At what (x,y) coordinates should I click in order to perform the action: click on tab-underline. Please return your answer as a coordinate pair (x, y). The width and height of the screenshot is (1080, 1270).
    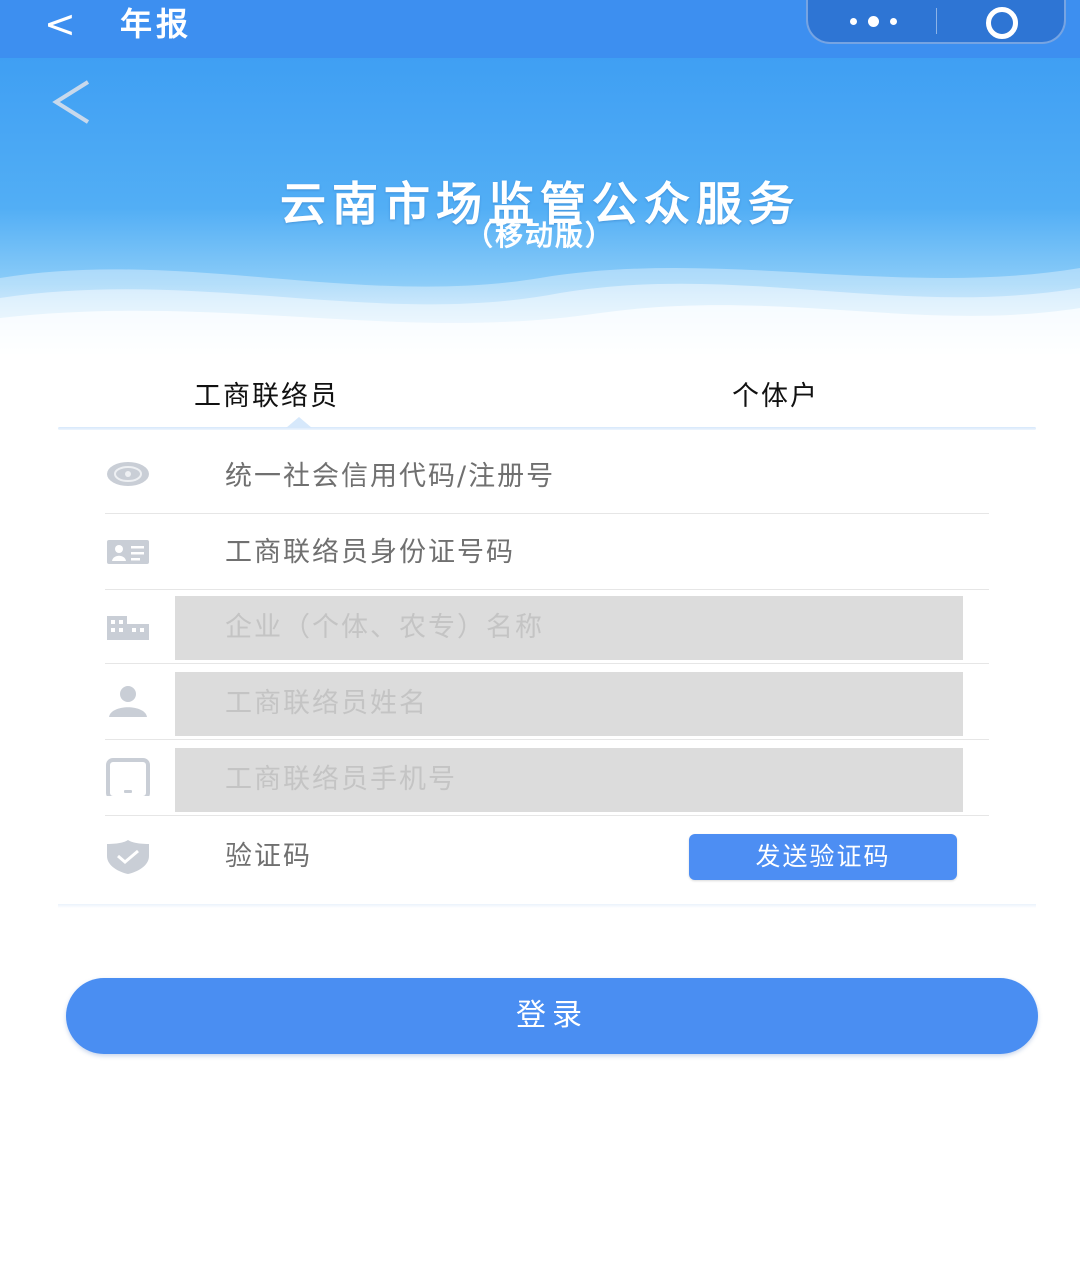
    Looking at the image, I should click on (547, 428).